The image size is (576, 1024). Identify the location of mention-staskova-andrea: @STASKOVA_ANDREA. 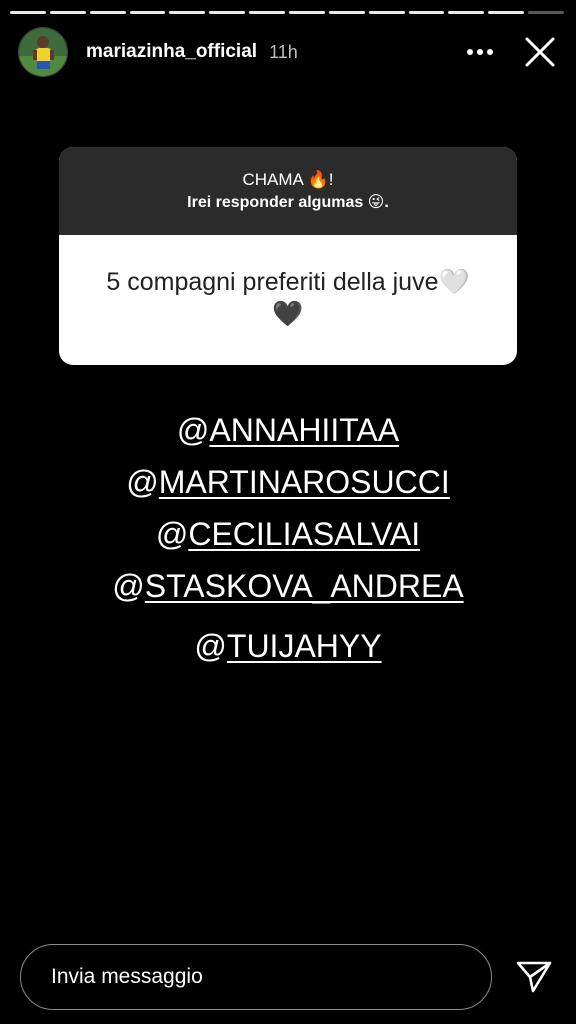
(288, 586).